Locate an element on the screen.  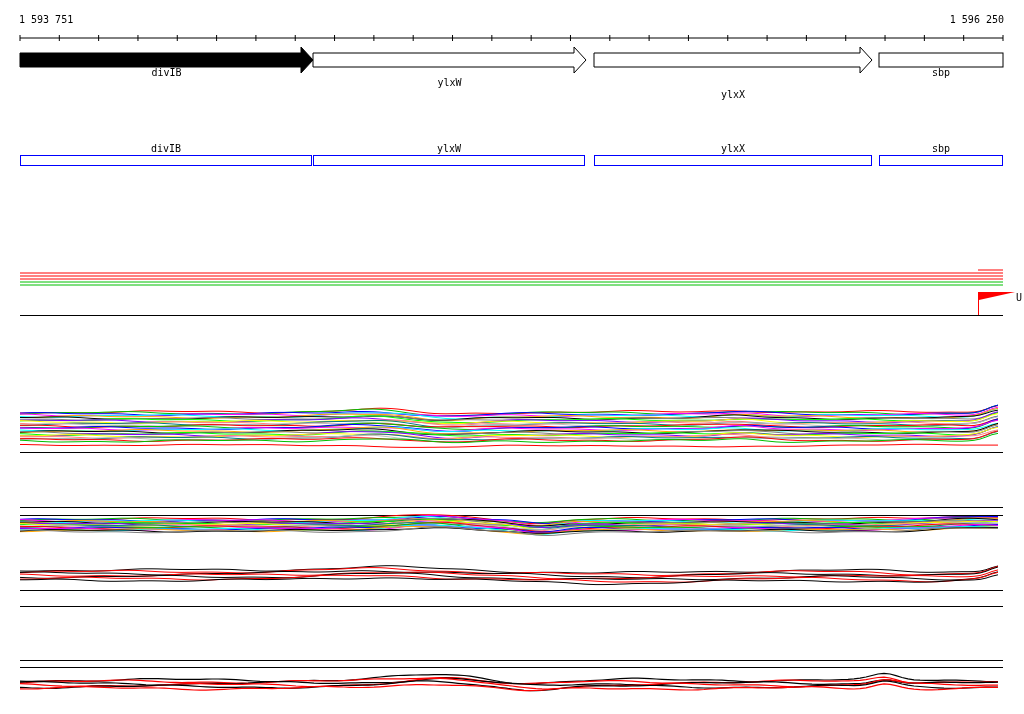
start-coordinate: 1 593 751 is located at coordinates (46, 19).